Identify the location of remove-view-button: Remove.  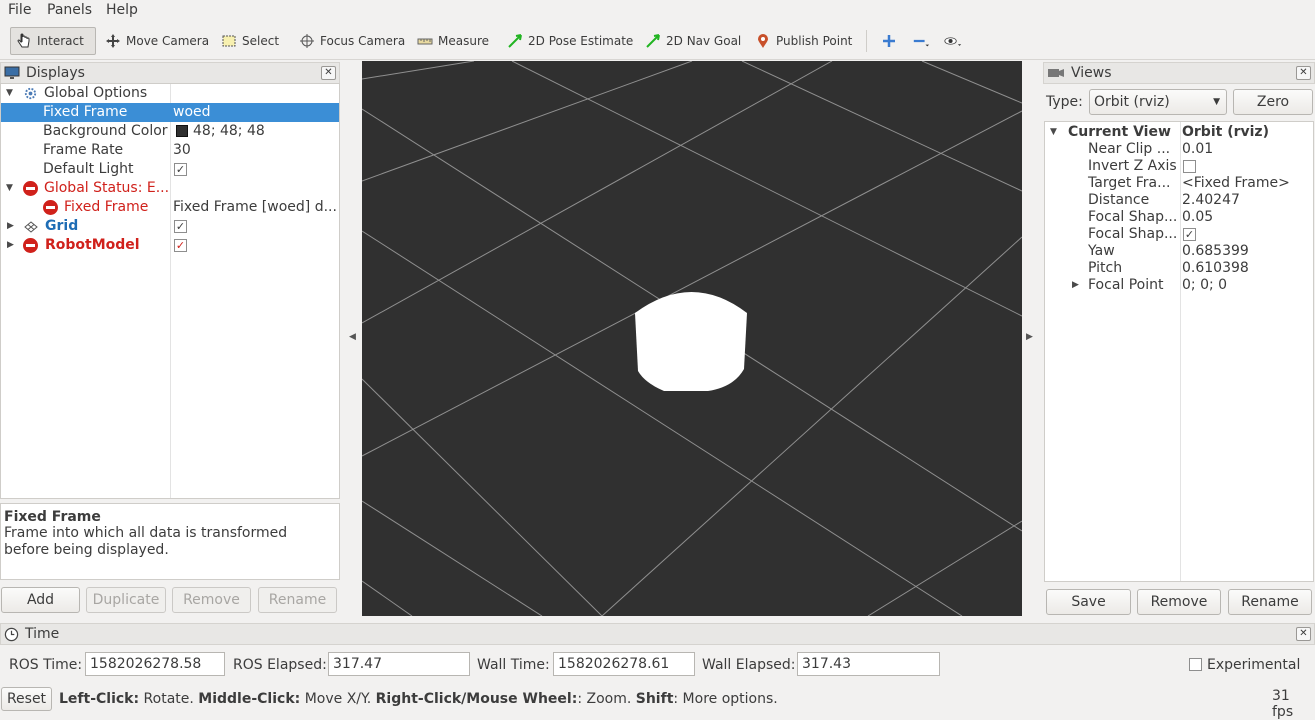
(1179, 602).